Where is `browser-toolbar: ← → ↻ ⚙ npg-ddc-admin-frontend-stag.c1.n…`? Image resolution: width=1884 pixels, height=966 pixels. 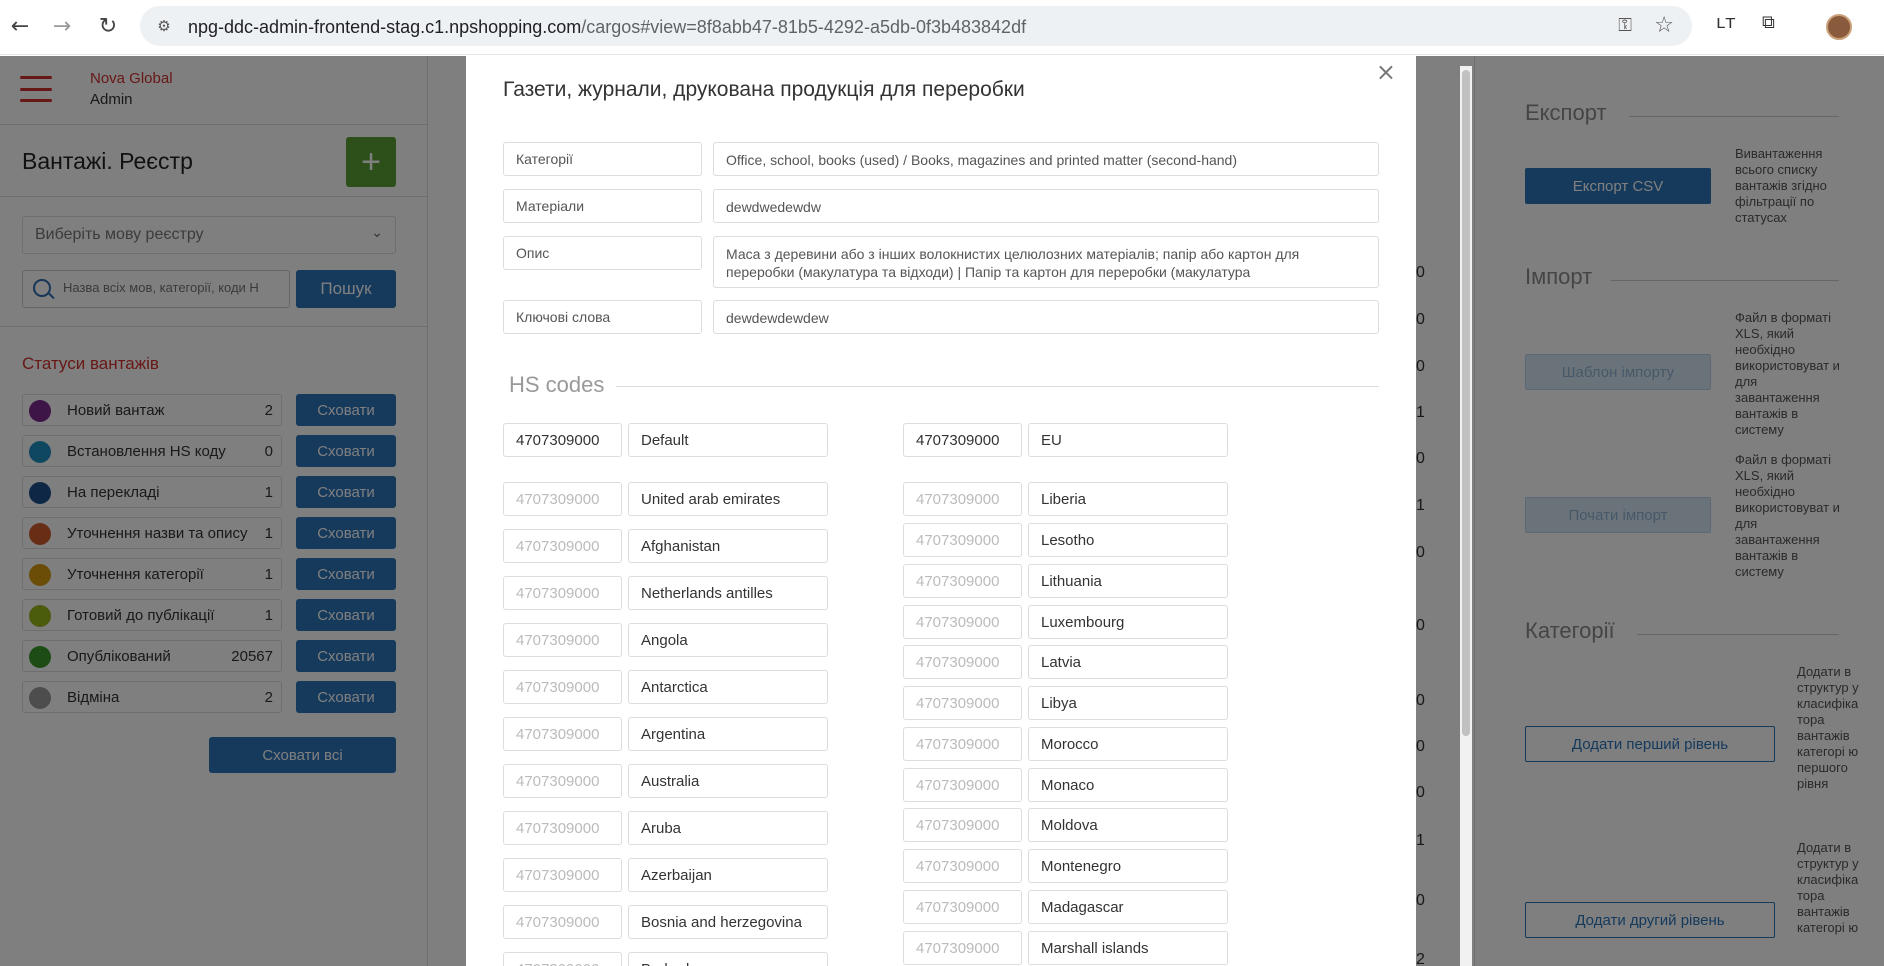
browser-toolbar: ← → ↻ ⚙ npg-ddc-admin-frontend-stag.c1.n… is located at coordinates (942, 27).